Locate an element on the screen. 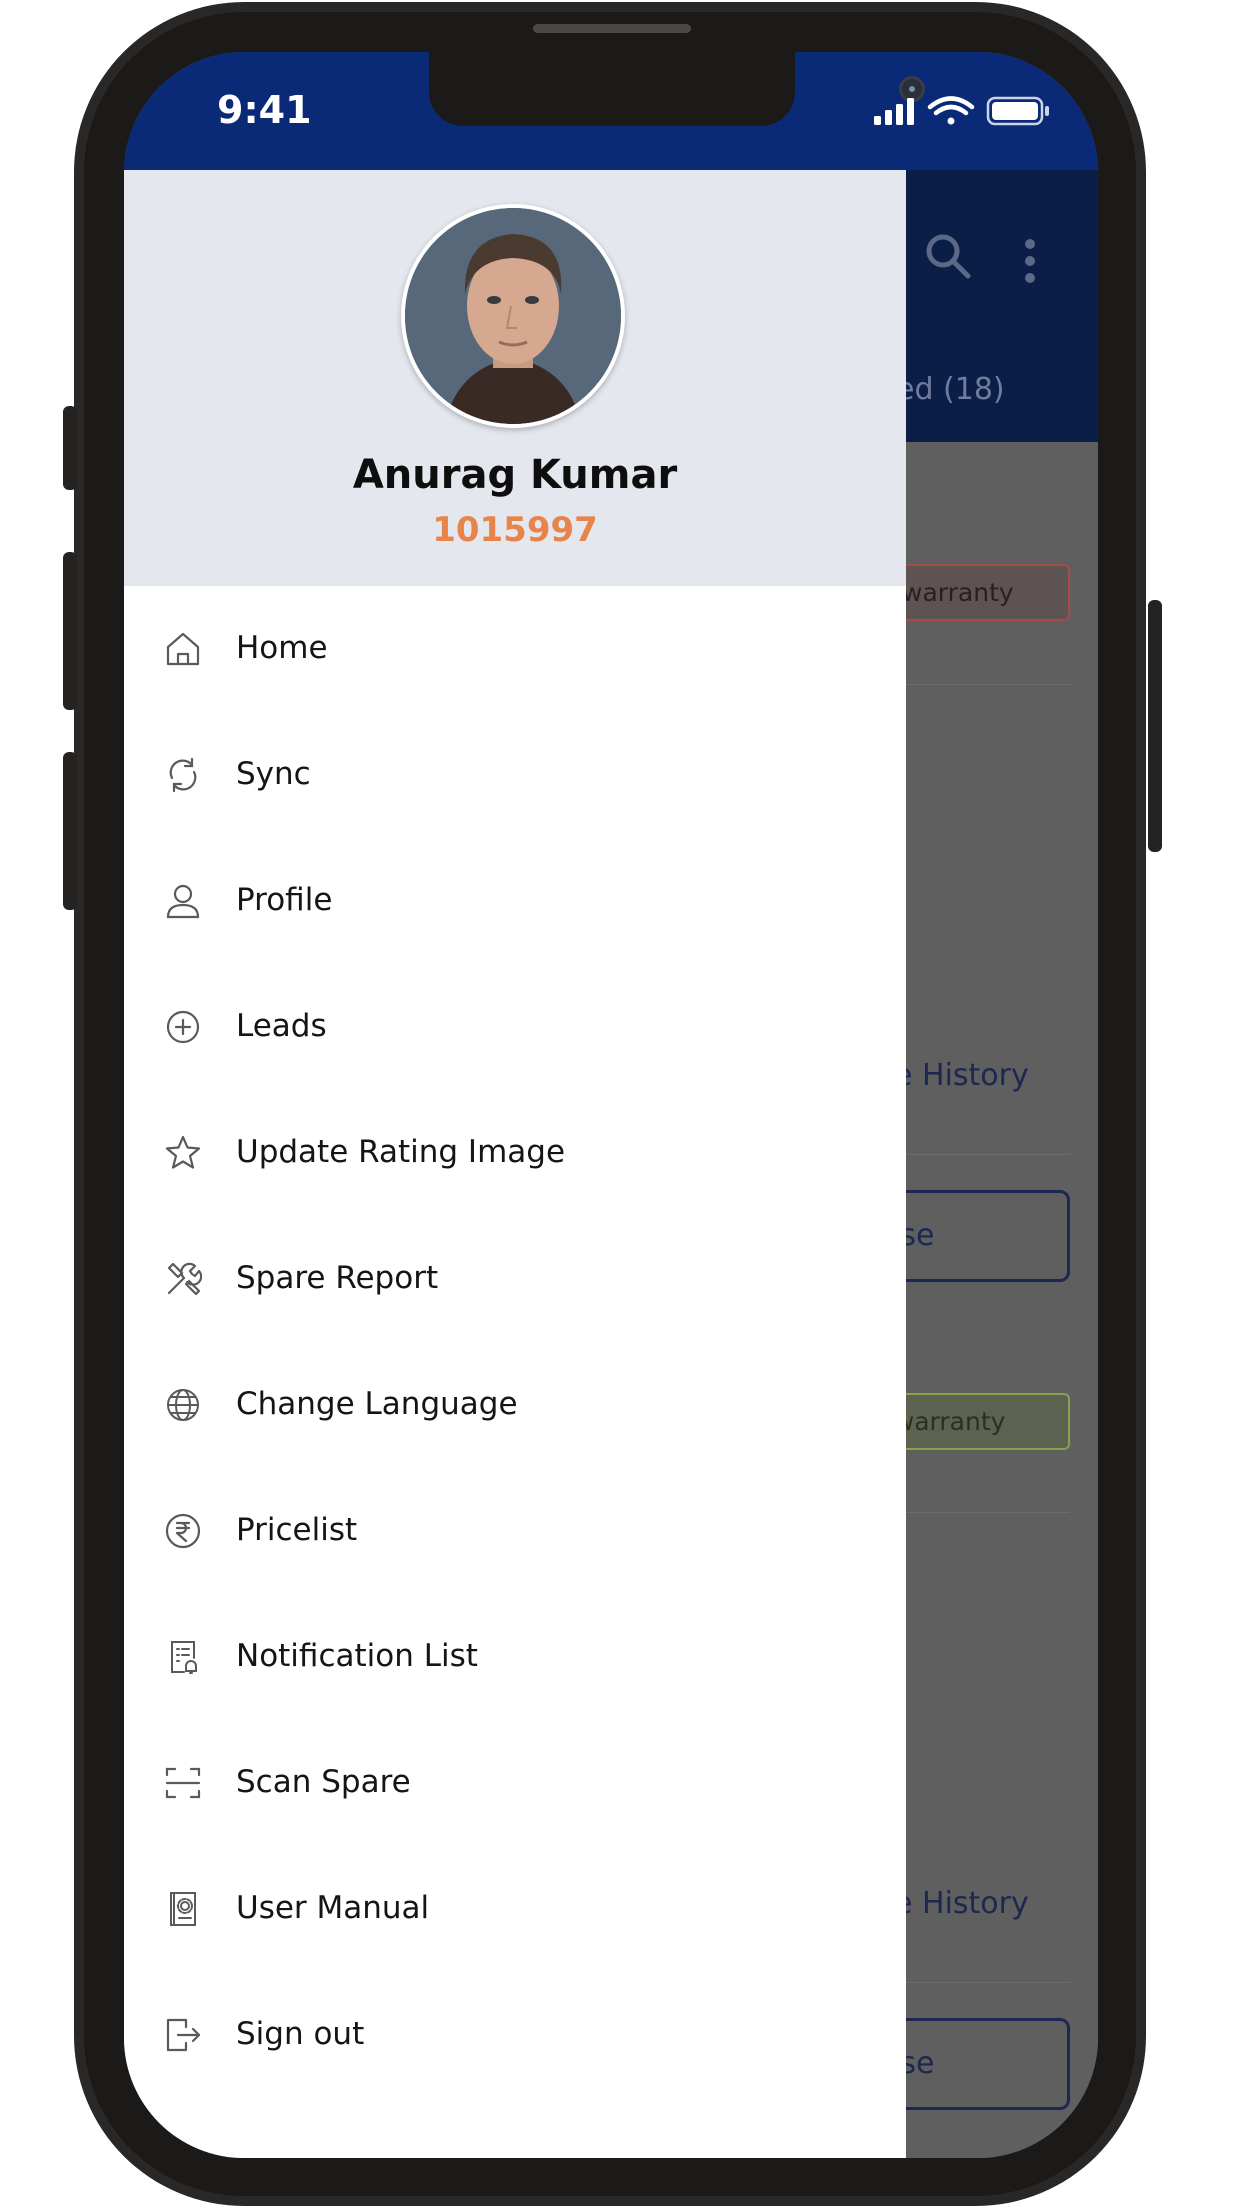 This screenshot has height=2208, width=1242. notch is located at coordinates (677, 89).